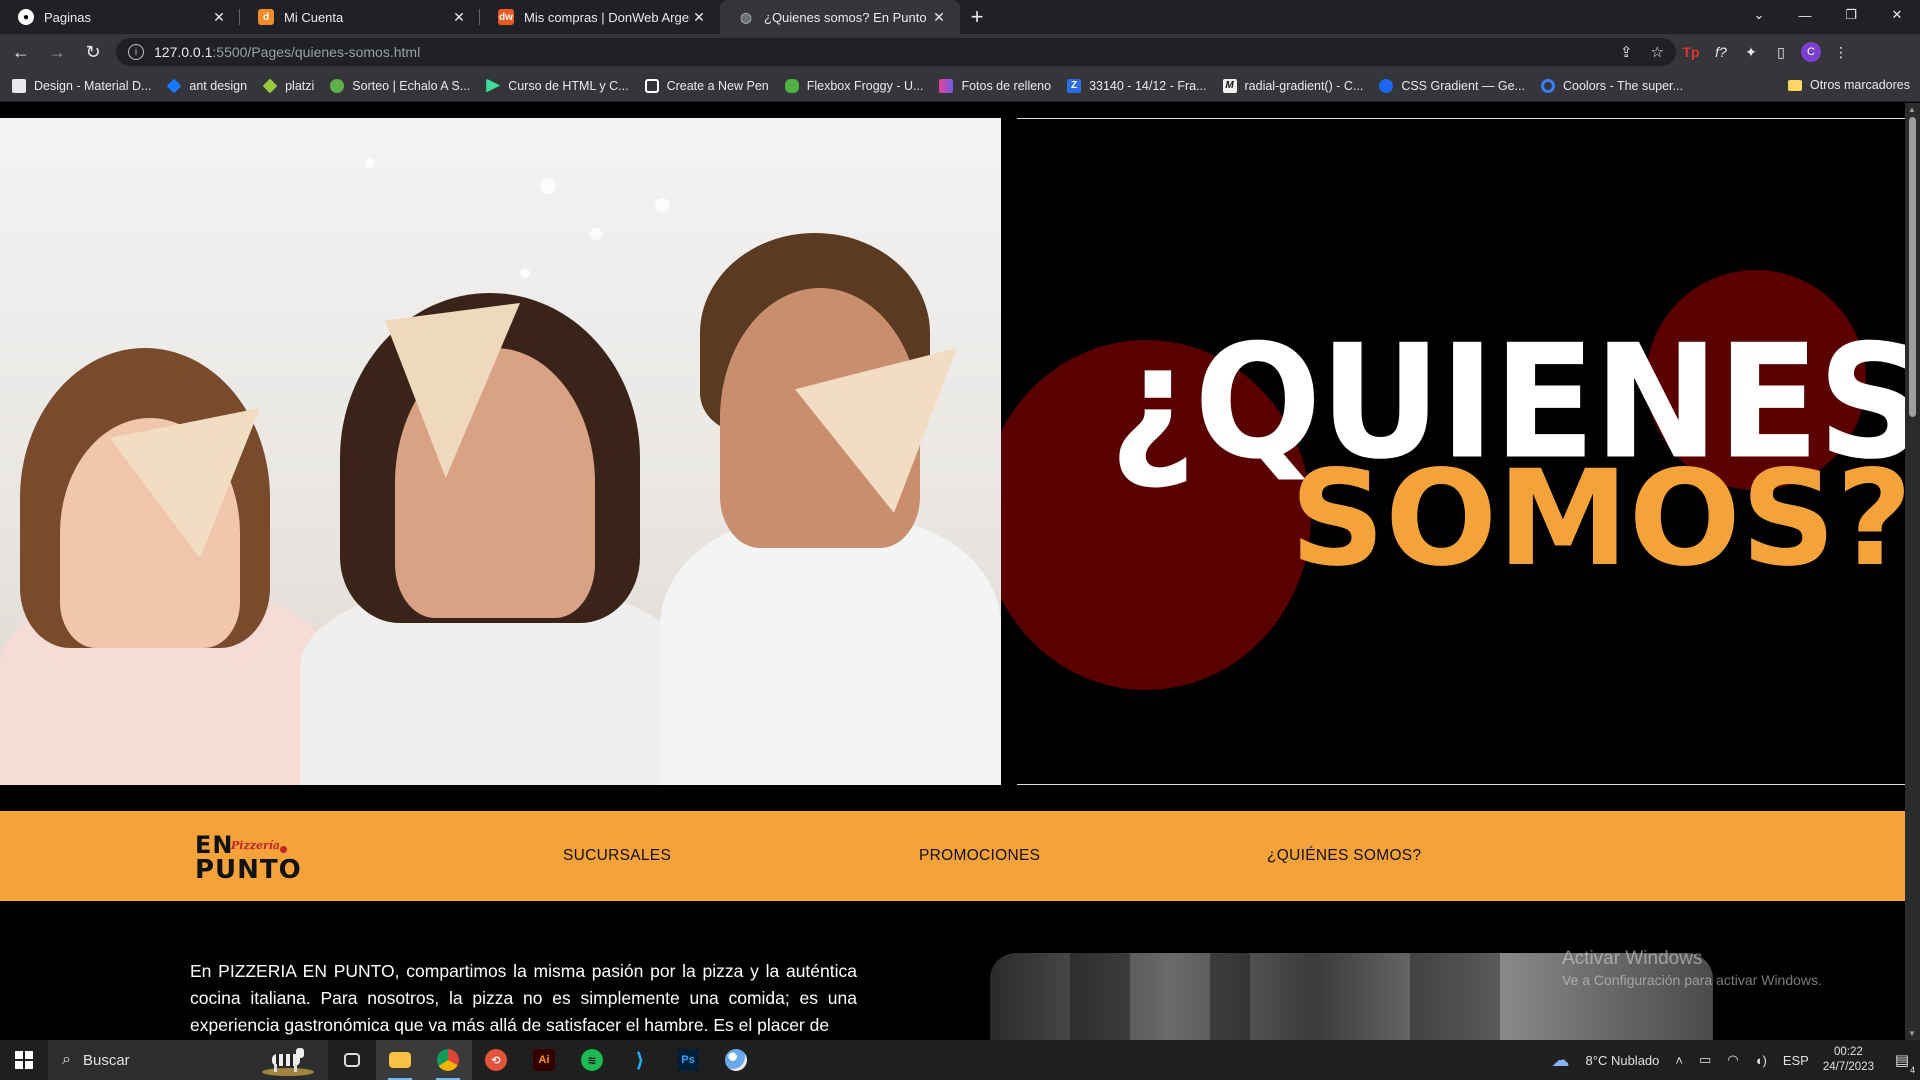 The height and width of the screenshot is (1080, 1920). What do you see at coordinates (21, 52) in the screenshot?
I see `back-arrow-icon: ←` at bounding box center [21, 52].